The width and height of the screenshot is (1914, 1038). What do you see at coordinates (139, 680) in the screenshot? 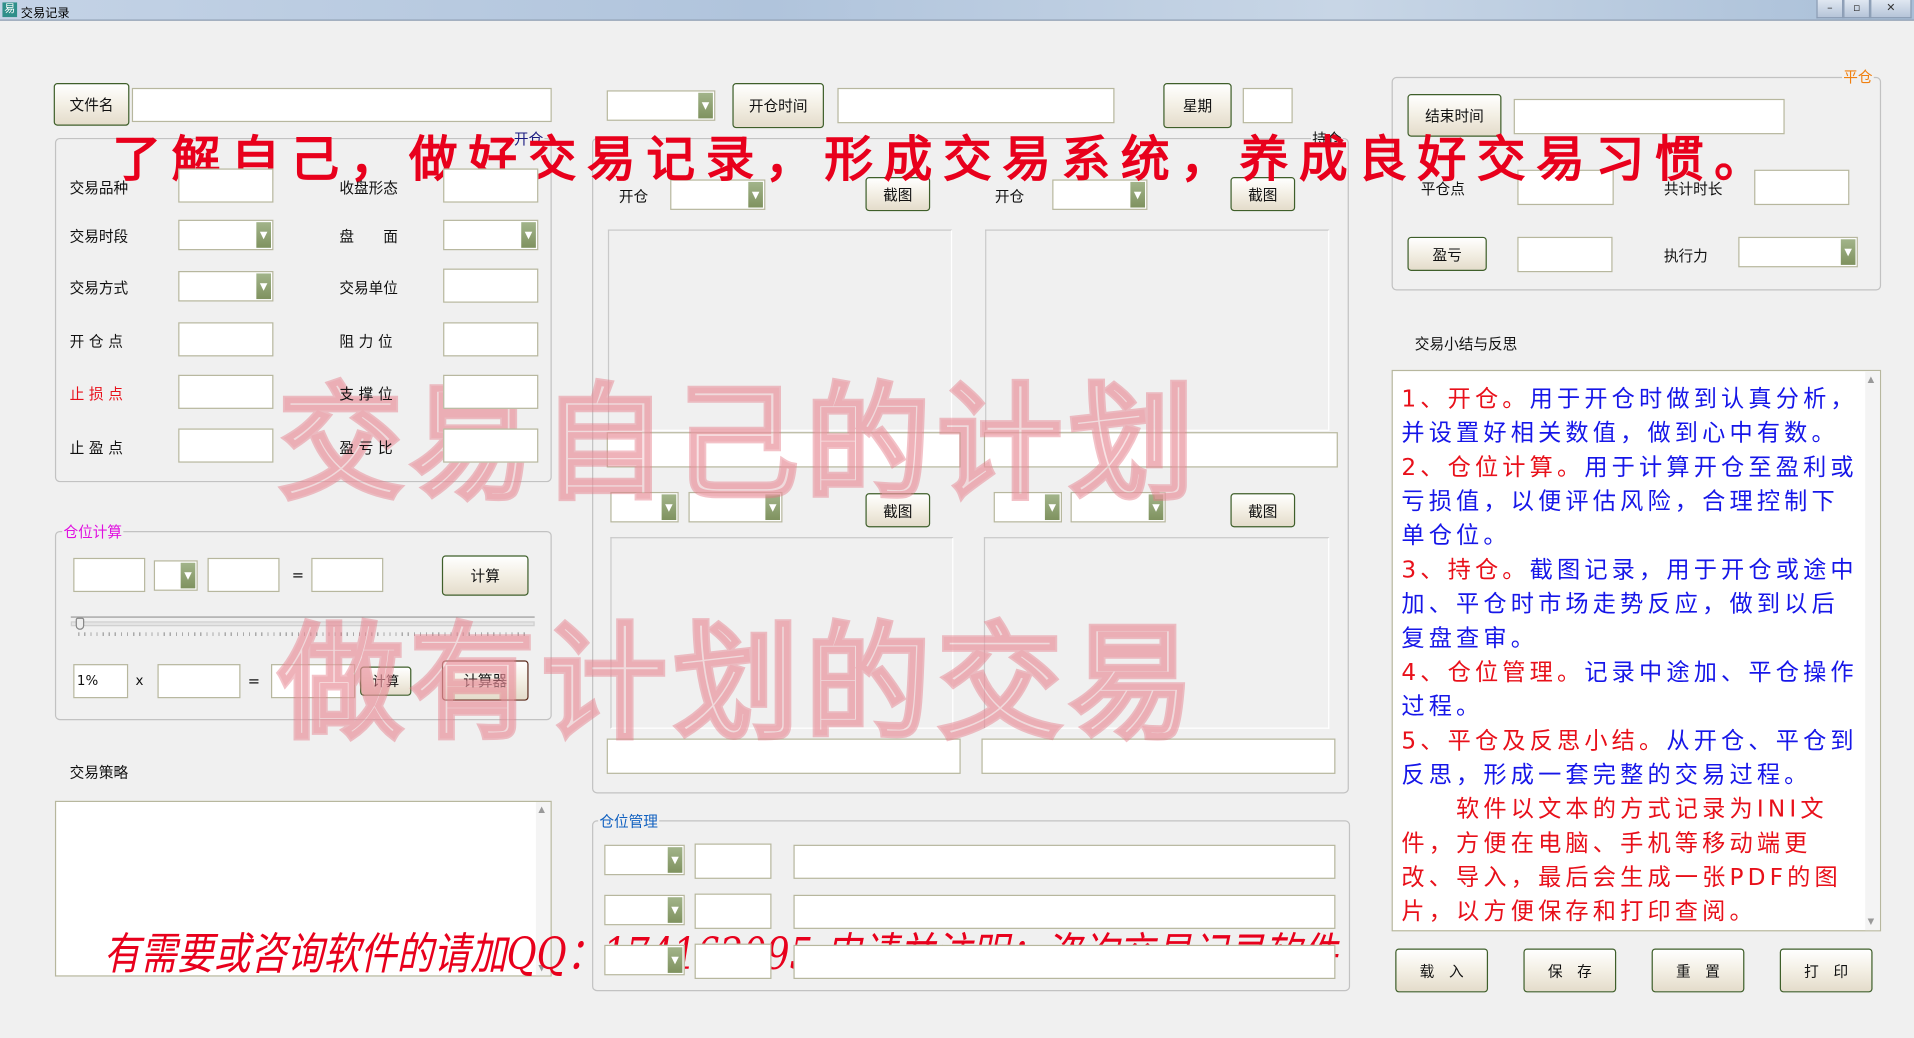
I see `times-label: x` at bounding box center [139, 680].